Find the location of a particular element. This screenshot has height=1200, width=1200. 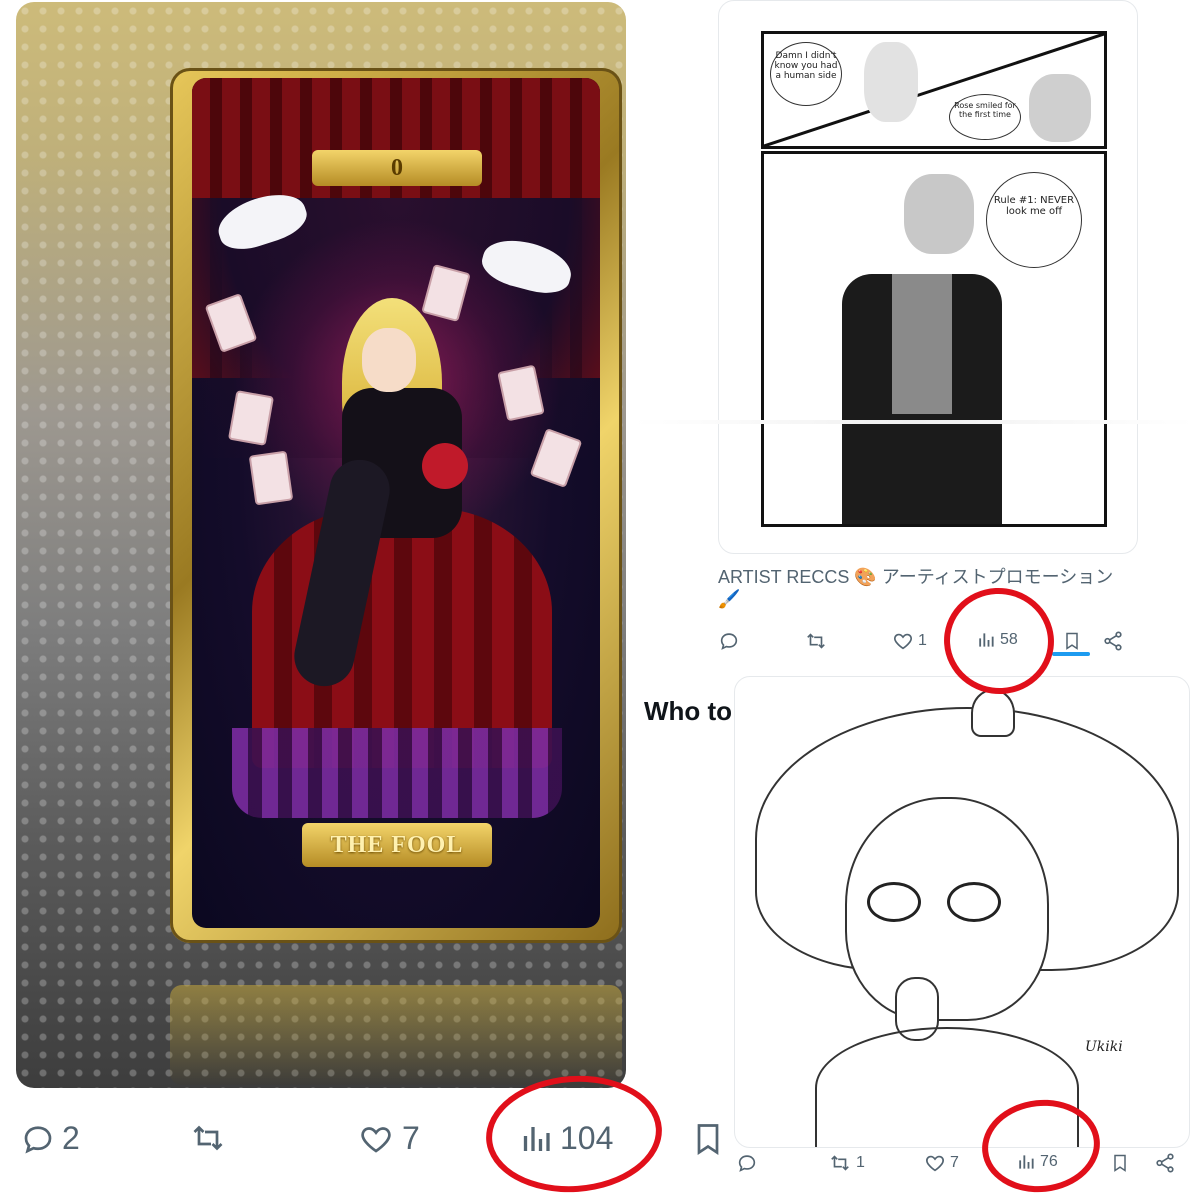

sketch-eye-left is located at coordinates (894, 902).